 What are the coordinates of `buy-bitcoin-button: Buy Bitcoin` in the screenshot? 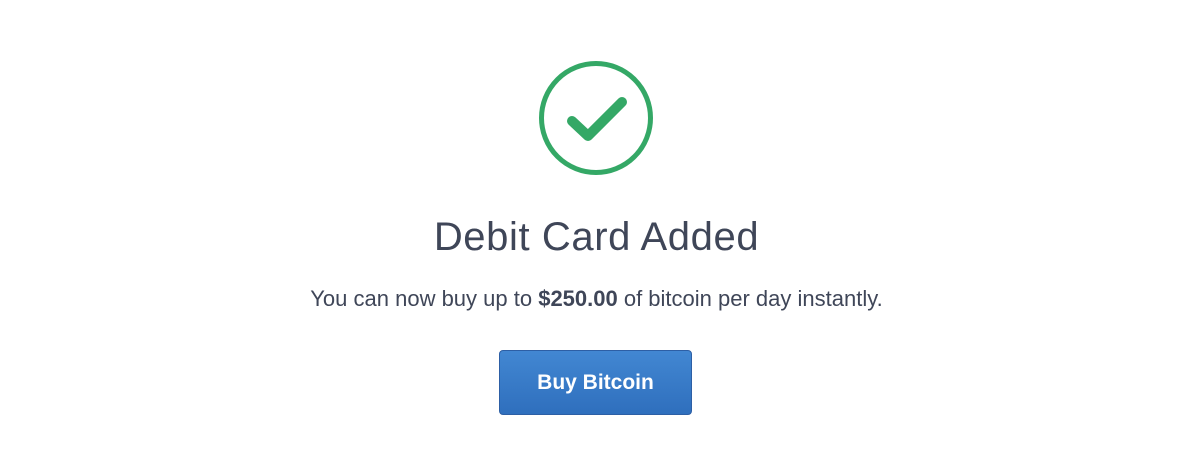 It's located at (595, 382).